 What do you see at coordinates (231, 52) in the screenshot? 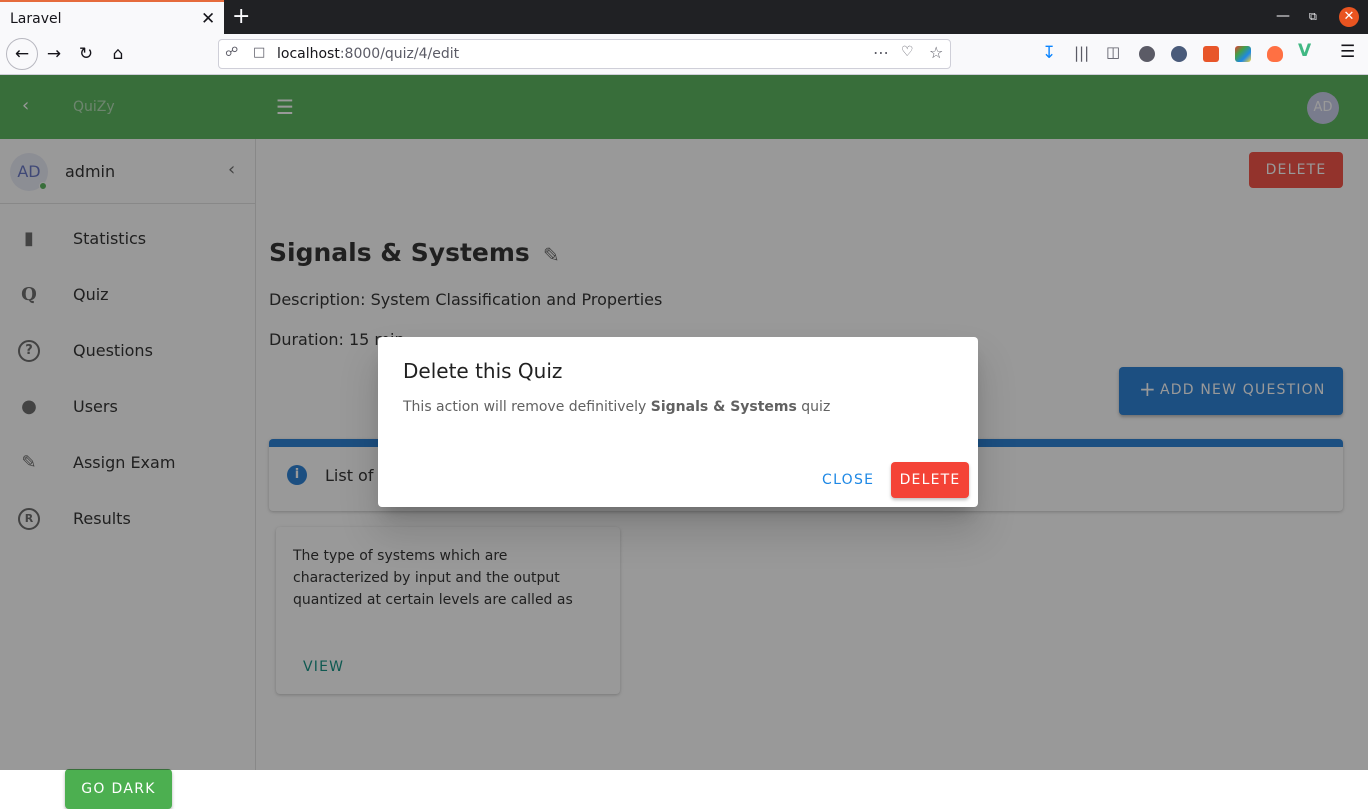
I see `shield-icon: ☍` at bounding box center [231, 52].